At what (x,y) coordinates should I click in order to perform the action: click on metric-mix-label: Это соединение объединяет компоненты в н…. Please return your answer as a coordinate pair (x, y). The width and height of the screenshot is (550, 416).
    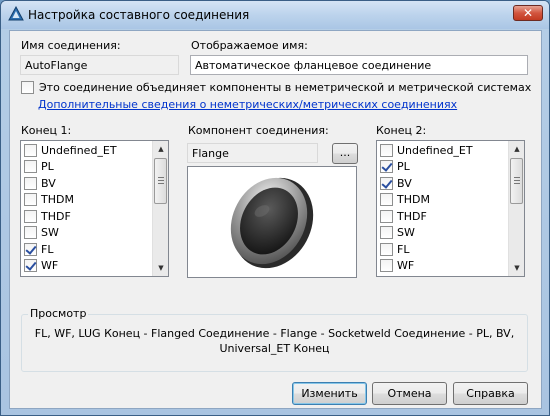
    Looking at the image, I should click on (285, 87).